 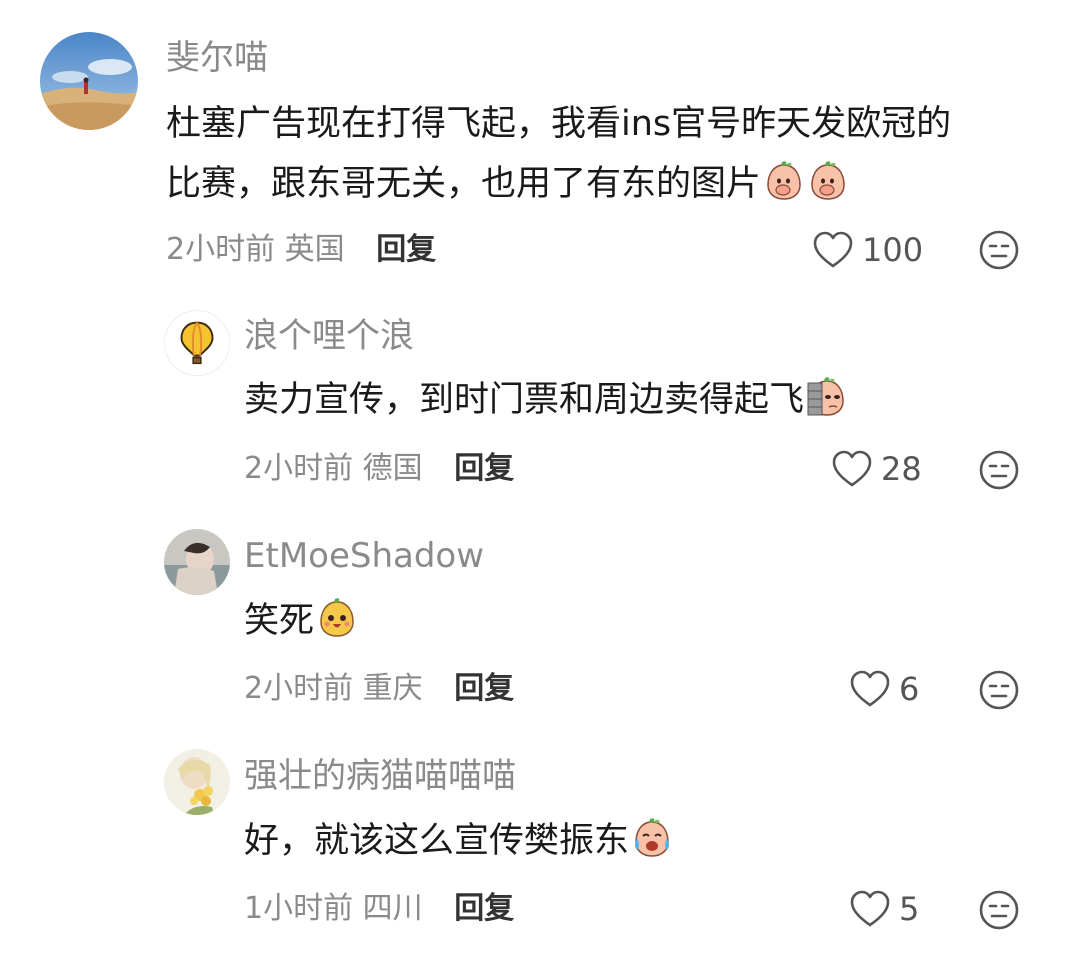 What do you see at coordinates (559, 124) in the screenshot?
I see `comment-text-line: 杜塞广告现在打得飞起，我看ins官号昨天发欧冠的` at bounding box center [559, 124].